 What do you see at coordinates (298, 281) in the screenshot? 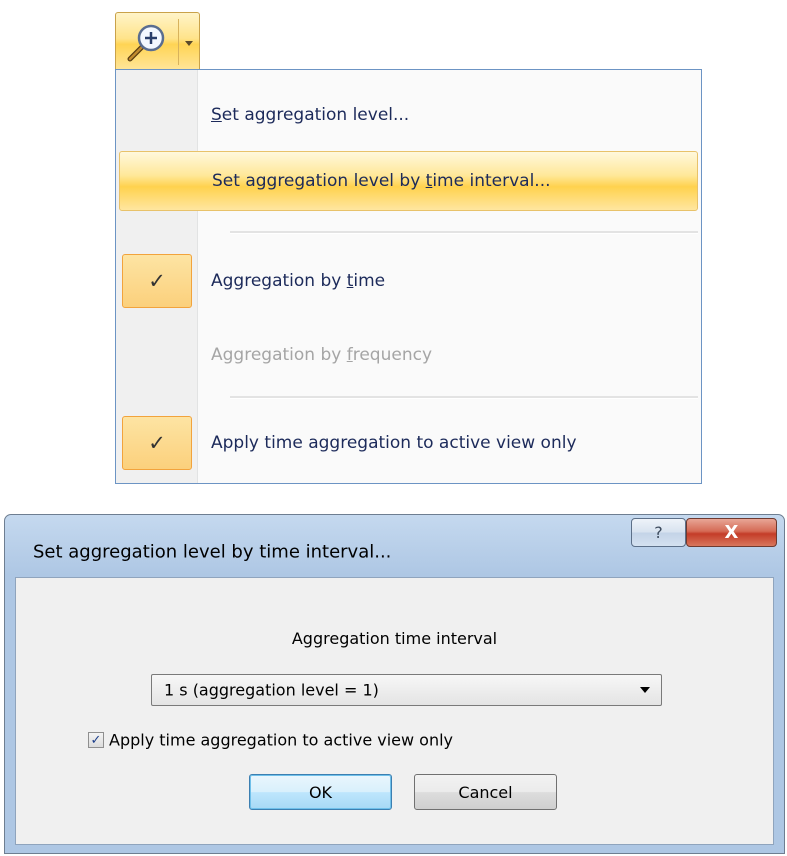
I see `menu-item-label: Aggregation by time` at bounding box center [298, 281].